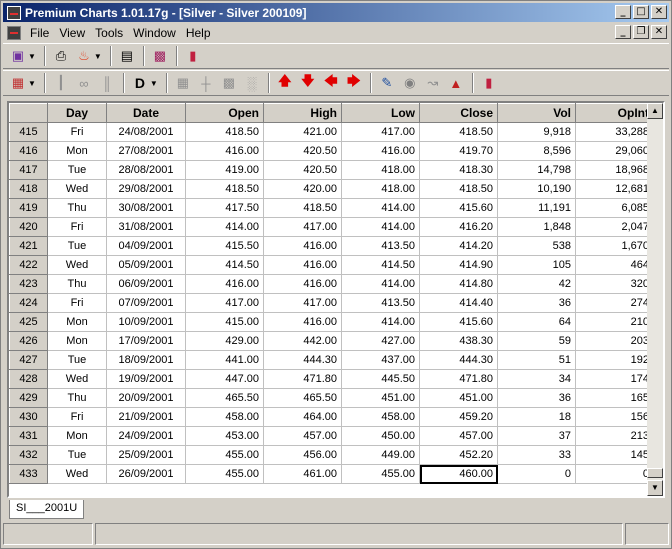 The image size is (672, 549). What do you see at coordinates (98, 56) in the screenshot?
I see `chevron-down-icon: ▼` at bounding box center [98, 56].